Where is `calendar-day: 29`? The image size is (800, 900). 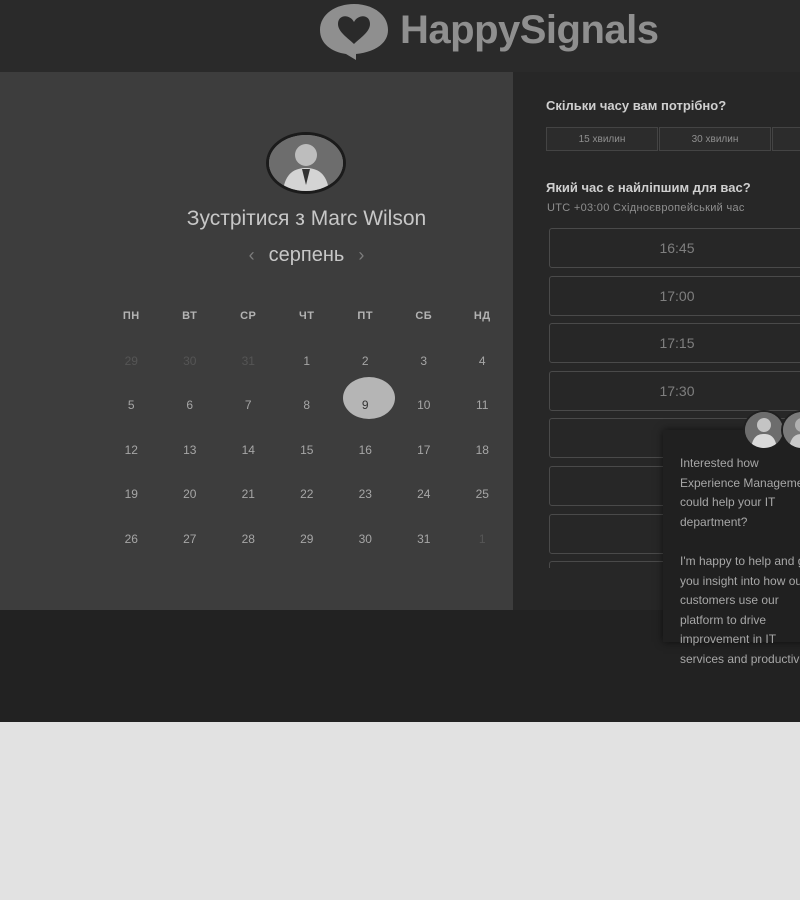
calendar-day: 29 is located at coordinates (307, 539).